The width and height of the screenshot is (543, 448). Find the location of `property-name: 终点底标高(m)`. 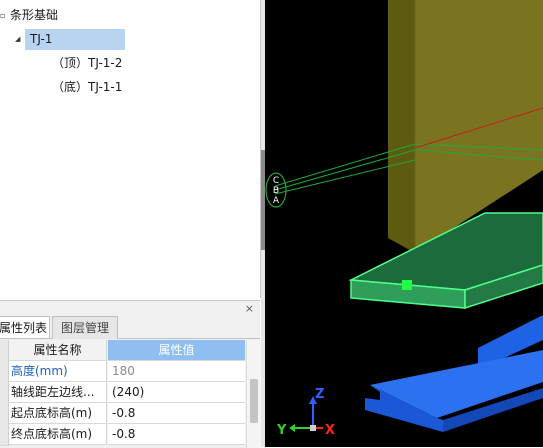

property-name: 终点底标高(m) is located at coordinates (58, 434).